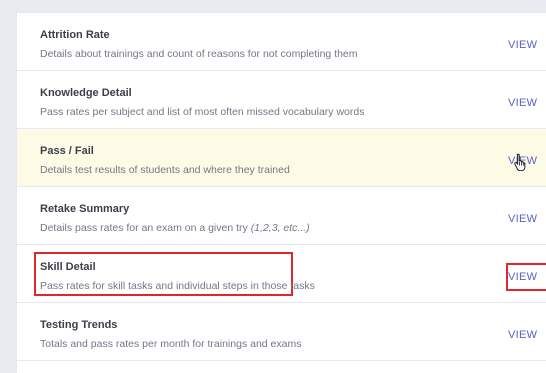 This screenshot has width=546, height=373. I want to click on view-attrition-rate-link: VIEW, so click(522, 45).